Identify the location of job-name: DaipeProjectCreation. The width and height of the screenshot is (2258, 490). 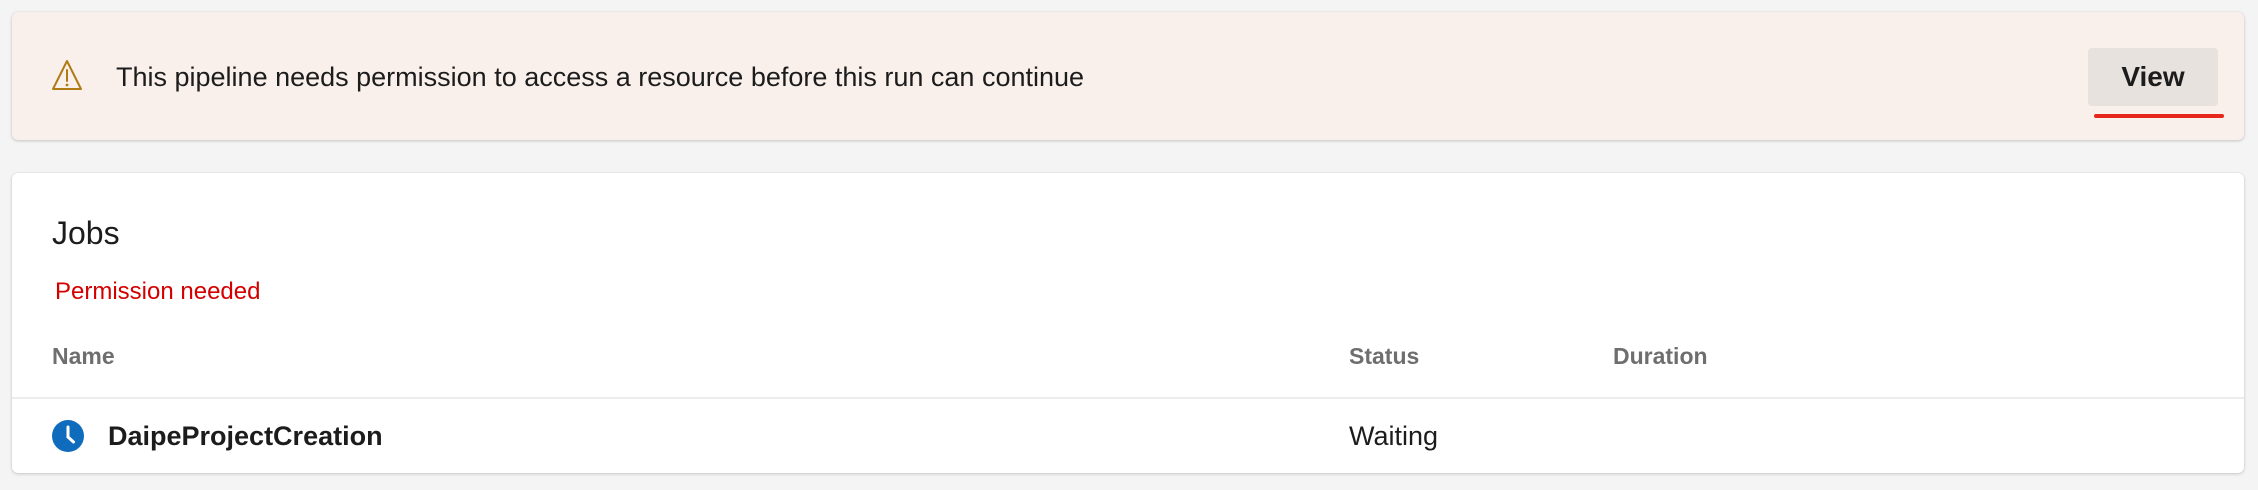
(245, 436).